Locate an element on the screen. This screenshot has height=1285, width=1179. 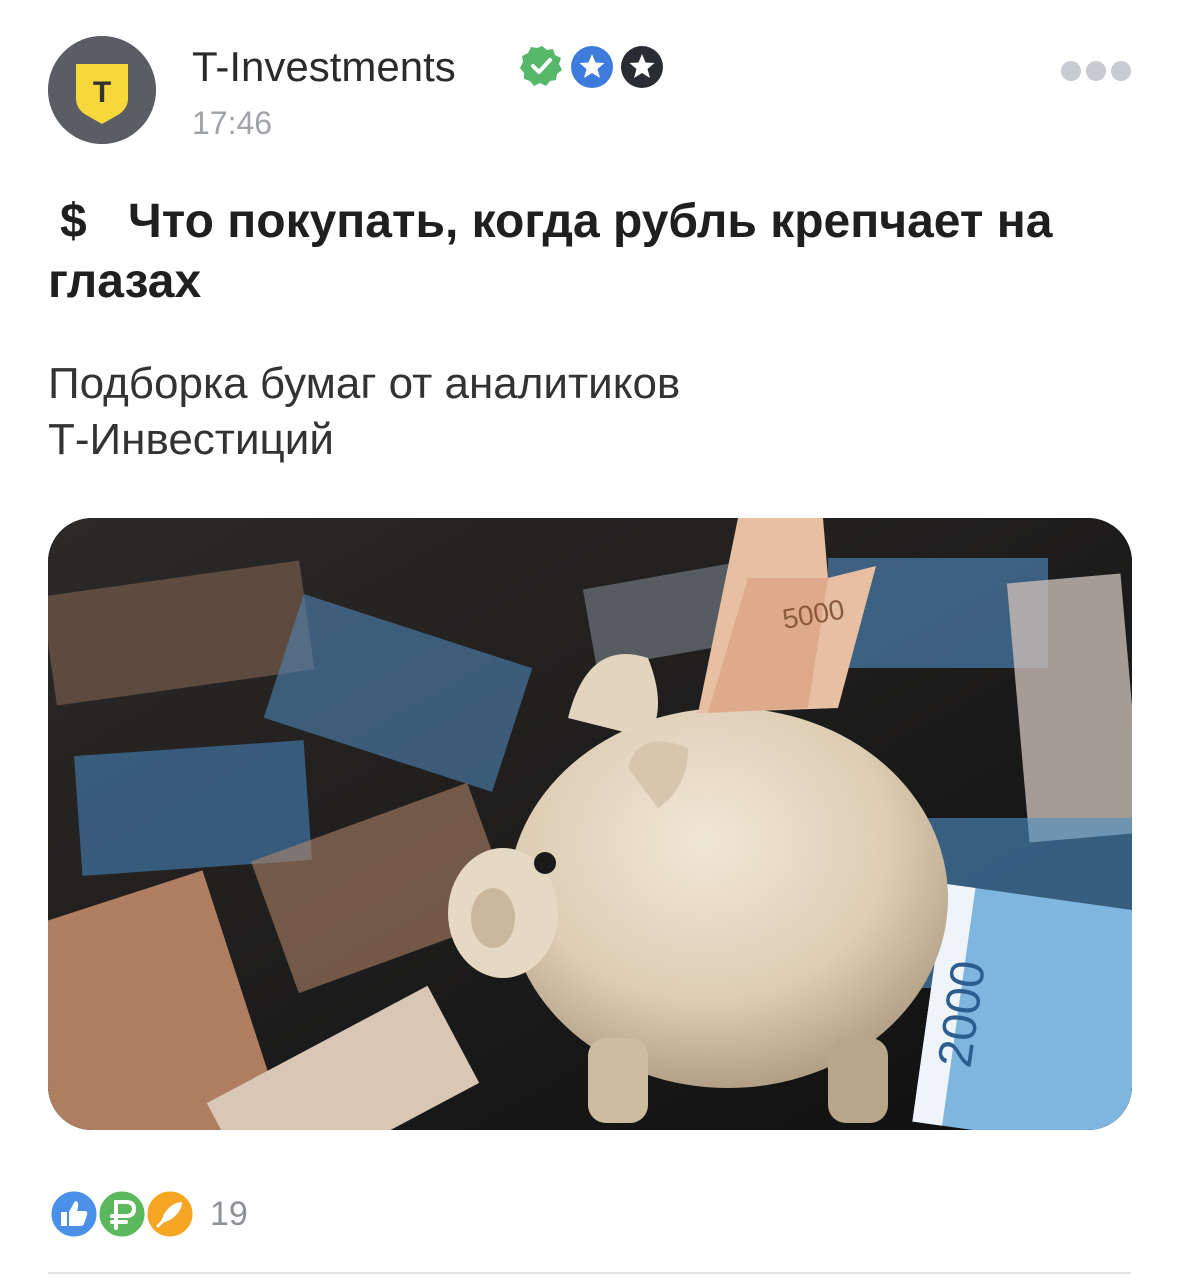
verified-icon is located at coordinates (541, 66).